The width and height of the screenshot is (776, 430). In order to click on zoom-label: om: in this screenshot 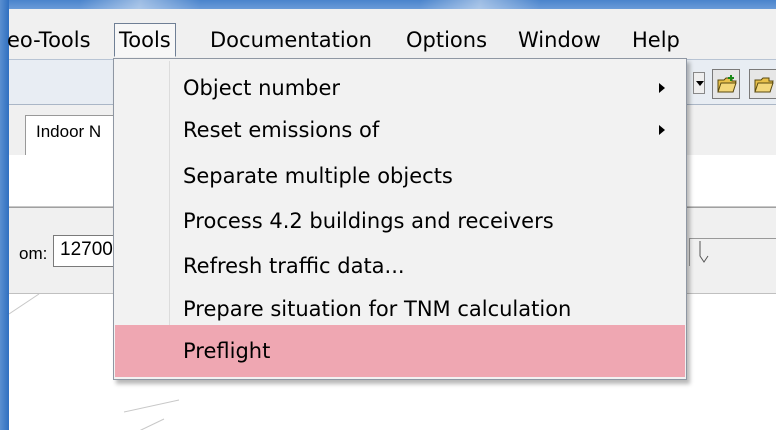, I will do `click(33, 253)`.